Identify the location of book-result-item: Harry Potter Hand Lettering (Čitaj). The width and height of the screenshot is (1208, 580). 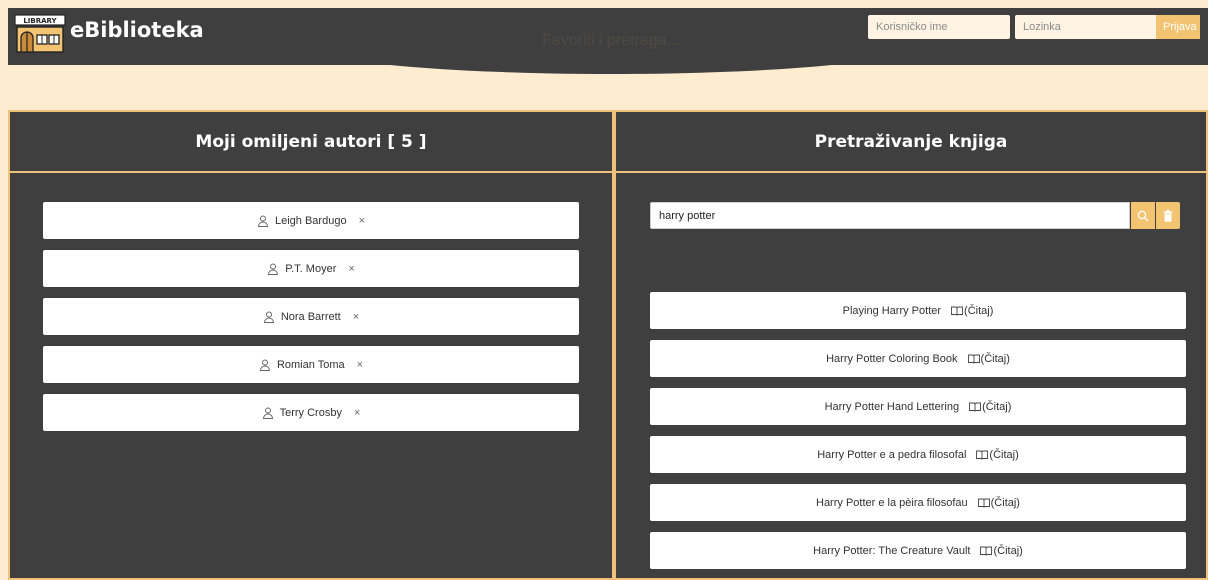
(918, 406).